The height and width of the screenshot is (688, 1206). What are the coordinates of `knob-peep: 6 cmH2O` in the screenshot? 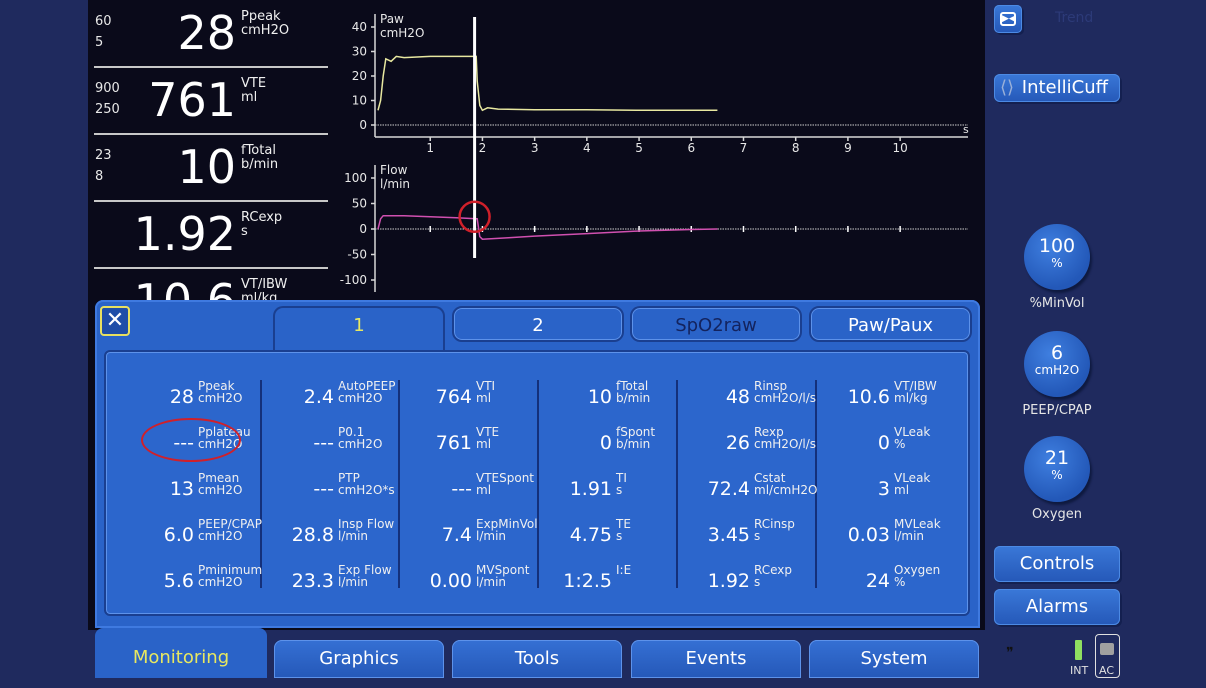 It's located at (1057, 364).